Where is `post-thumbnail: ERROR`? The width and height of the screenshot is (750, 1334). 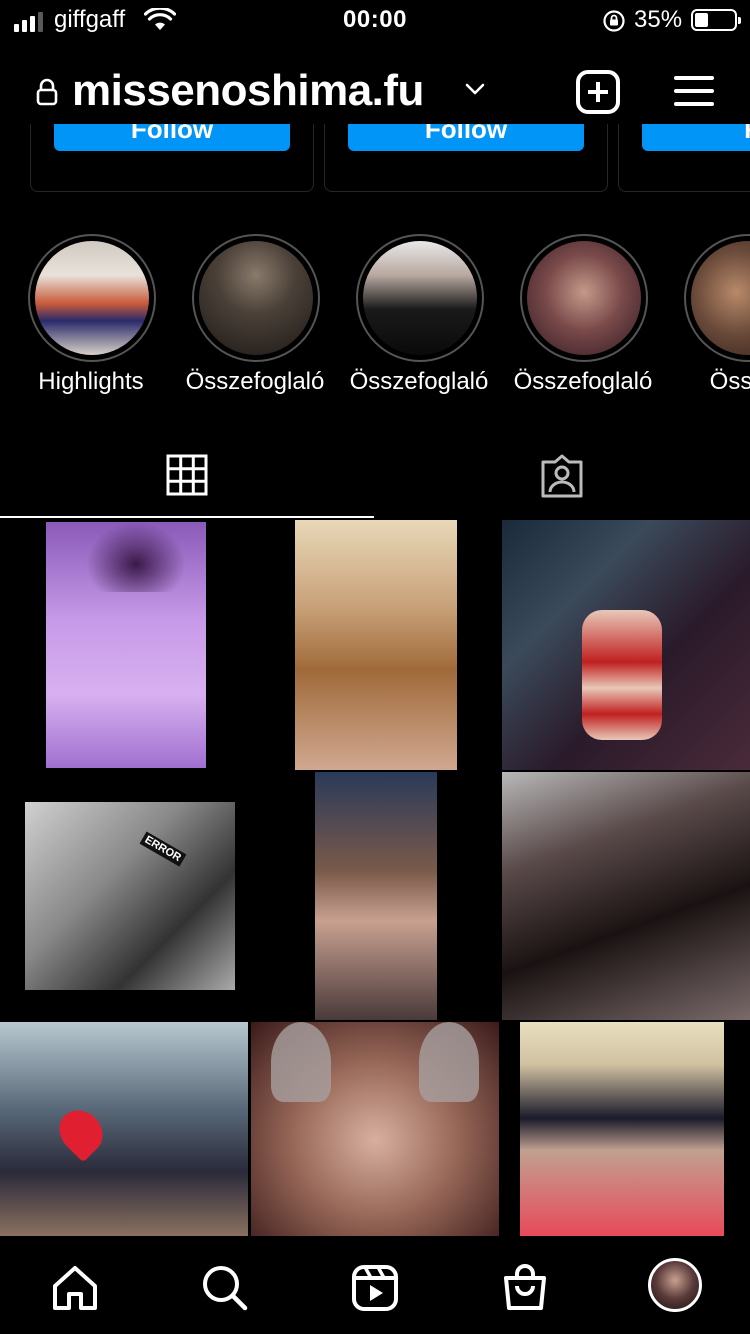
post-thumbnail: ERROR is located at coordinates (124, 896).